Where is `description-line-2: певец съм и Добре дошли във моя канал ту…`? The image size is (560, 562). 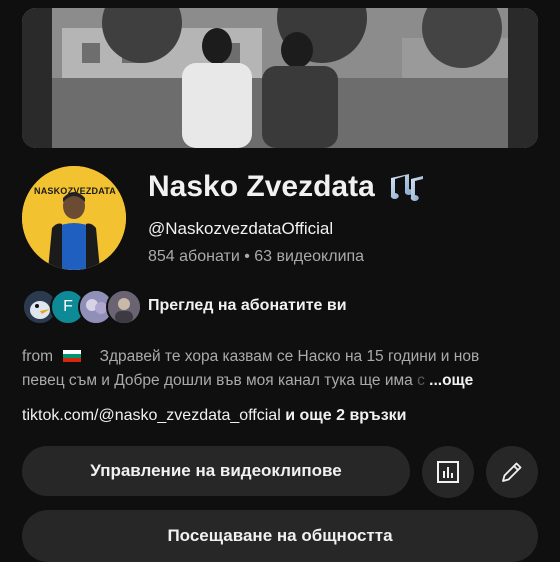 description-line-2: певец съм и Добре дошли във моя канал ту… is located at coordinates (280, 381).